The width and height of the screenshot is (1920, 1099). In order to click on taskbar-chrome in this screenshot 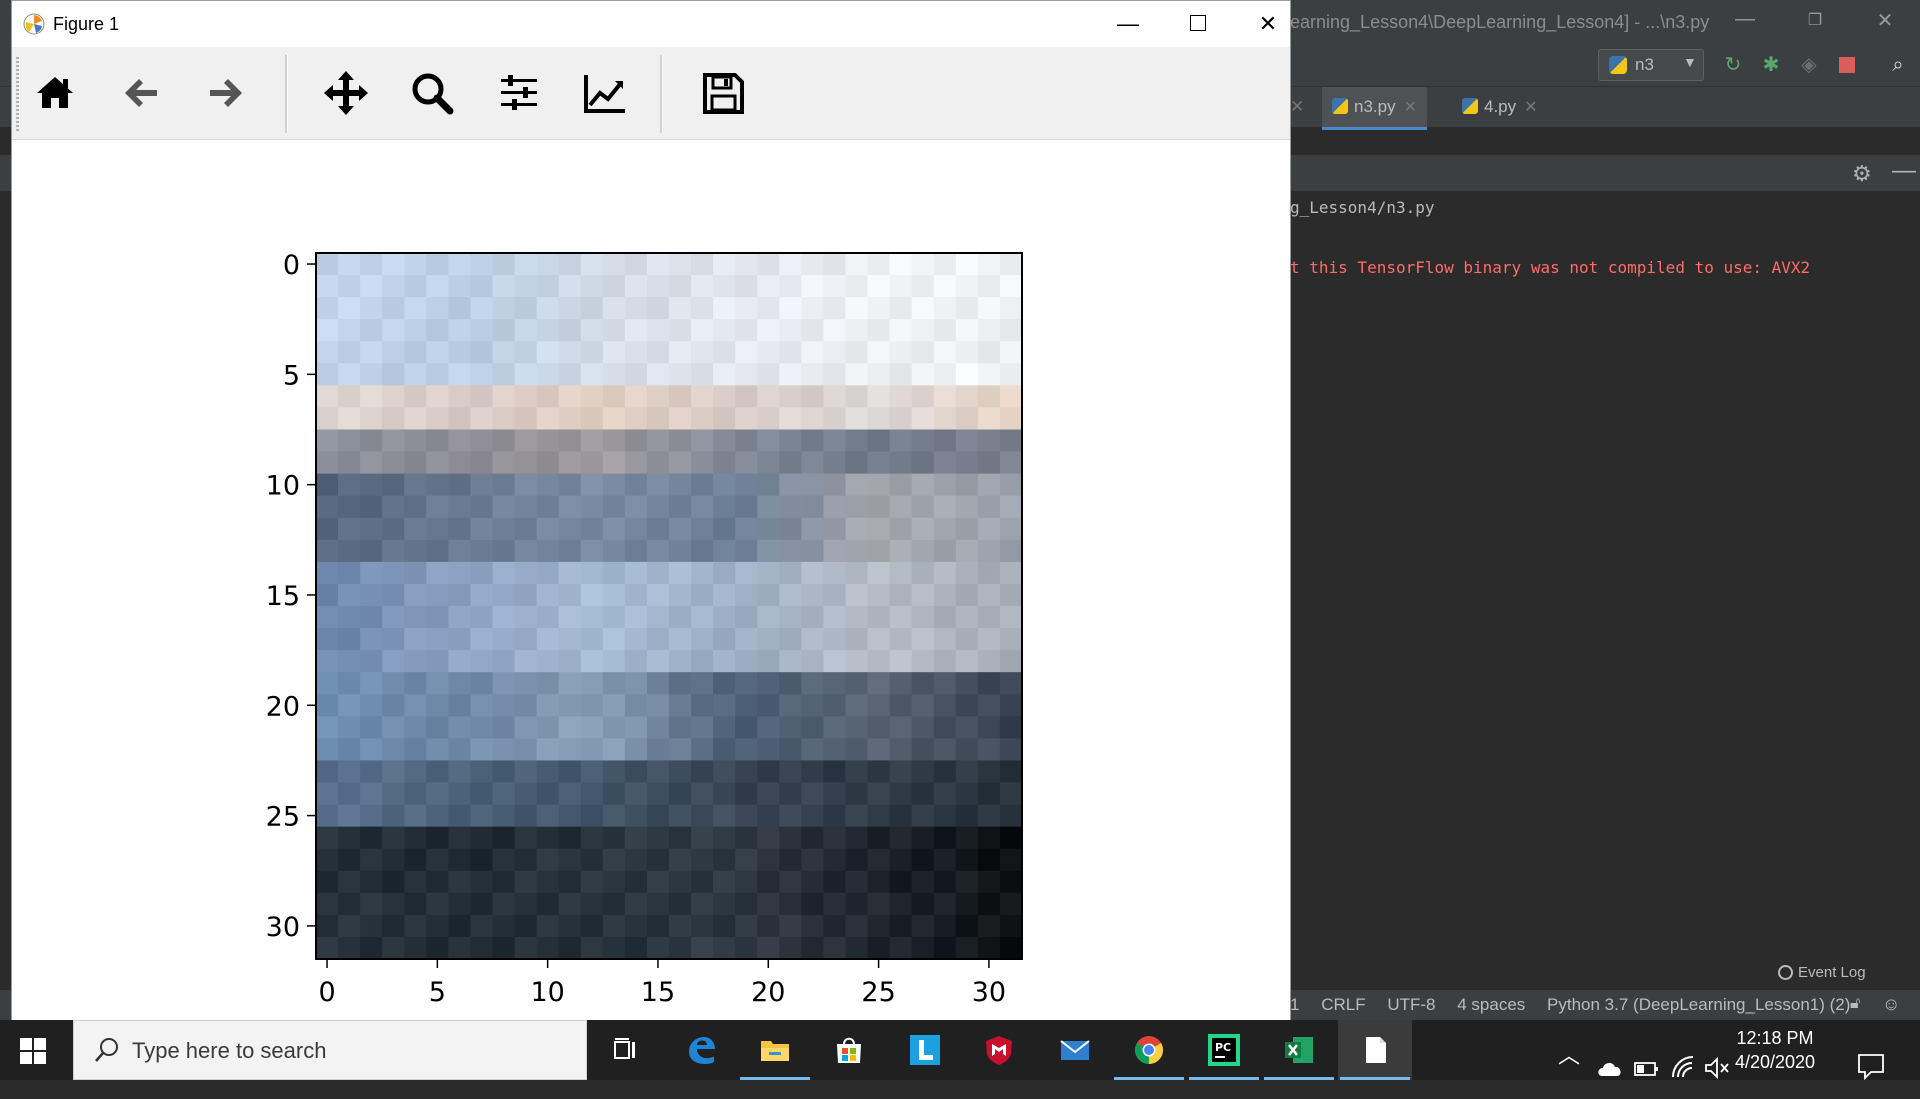, I will do `click(1149, 1050)`.